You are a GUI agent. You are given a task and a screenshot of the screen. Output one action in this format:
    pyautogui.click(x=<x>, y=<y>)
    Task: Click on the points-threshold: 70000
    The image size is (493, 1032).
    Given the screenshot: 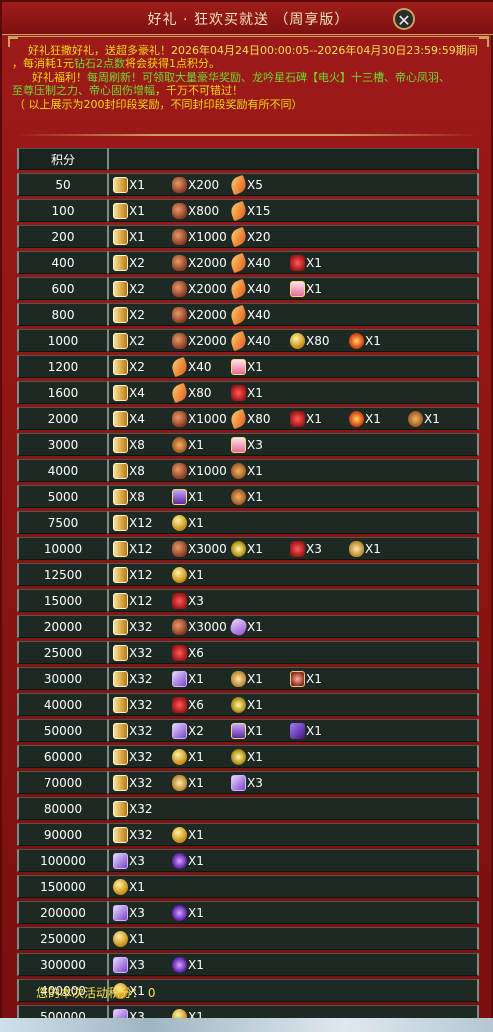 What is the action you would take?
    pyautogui.click(x=62, y=782)
    